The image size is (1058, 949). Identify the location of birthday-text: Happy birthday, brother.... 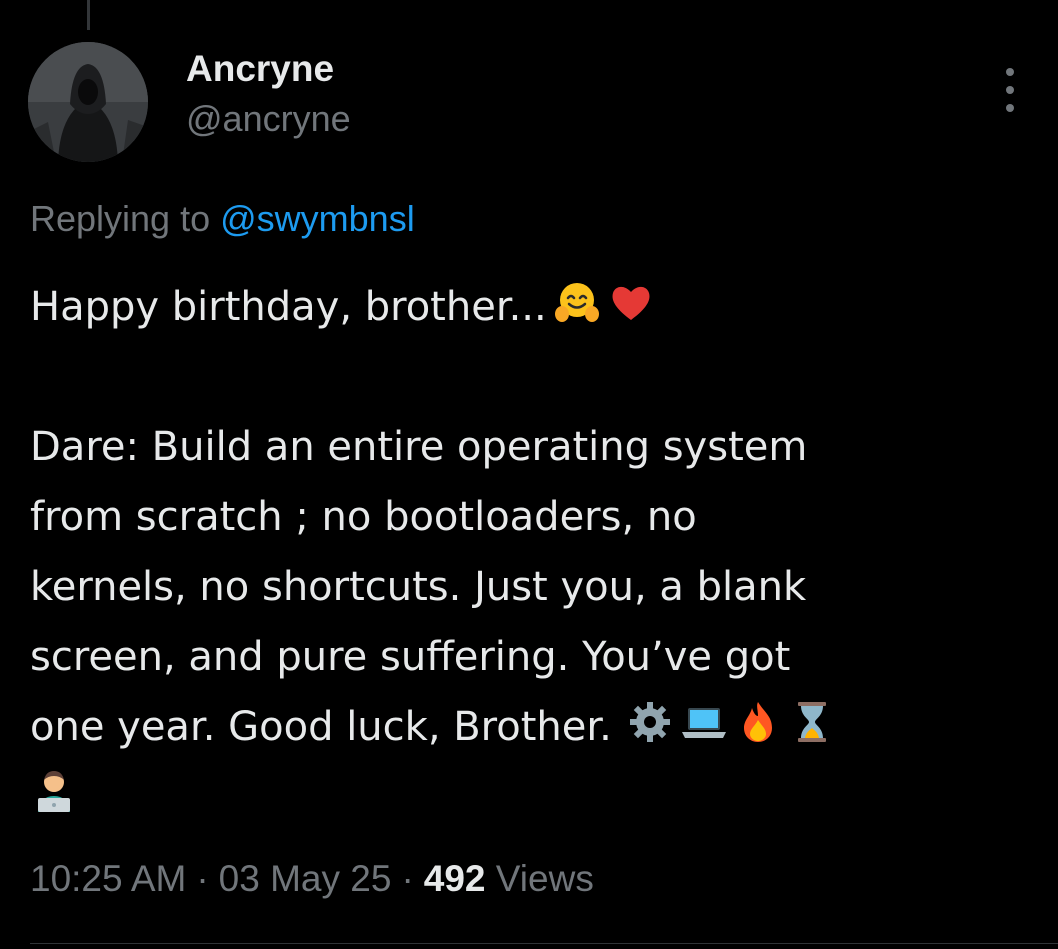
(288, 307).